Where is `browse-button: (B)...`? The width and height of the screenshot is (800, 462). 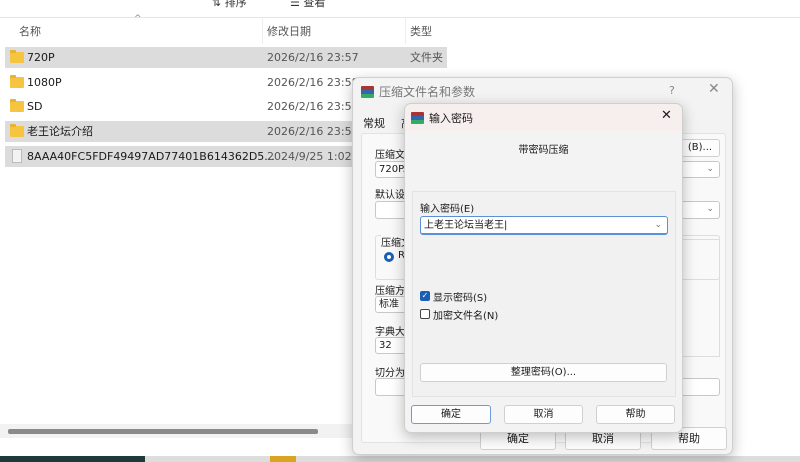 browse-button: (B)... is located at coordinates (700, 148).